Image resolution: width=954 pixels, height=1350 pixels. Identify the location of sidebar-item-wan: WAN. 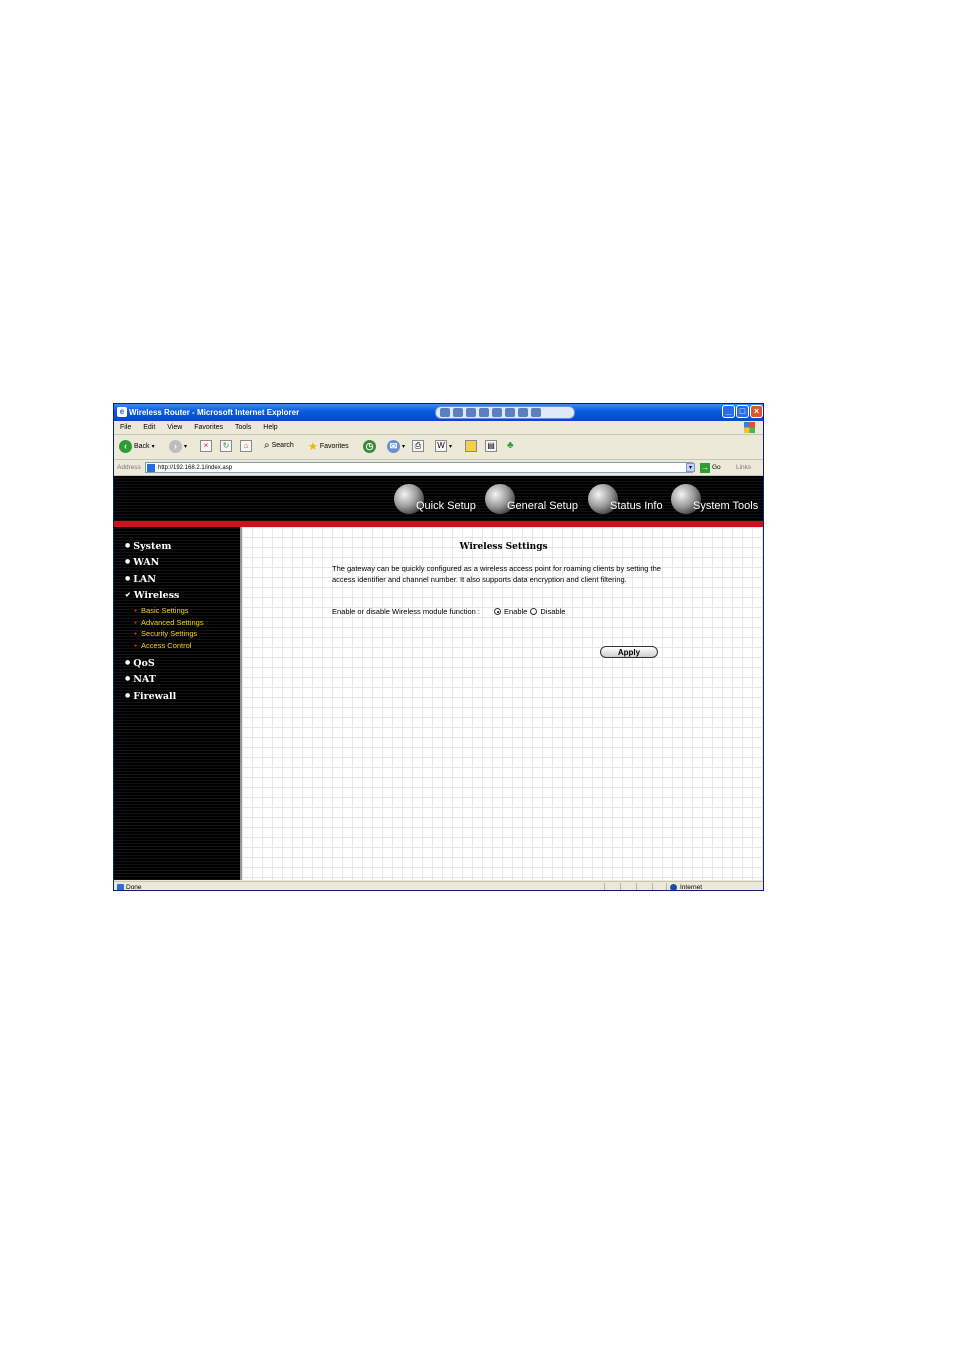
(142, 562).